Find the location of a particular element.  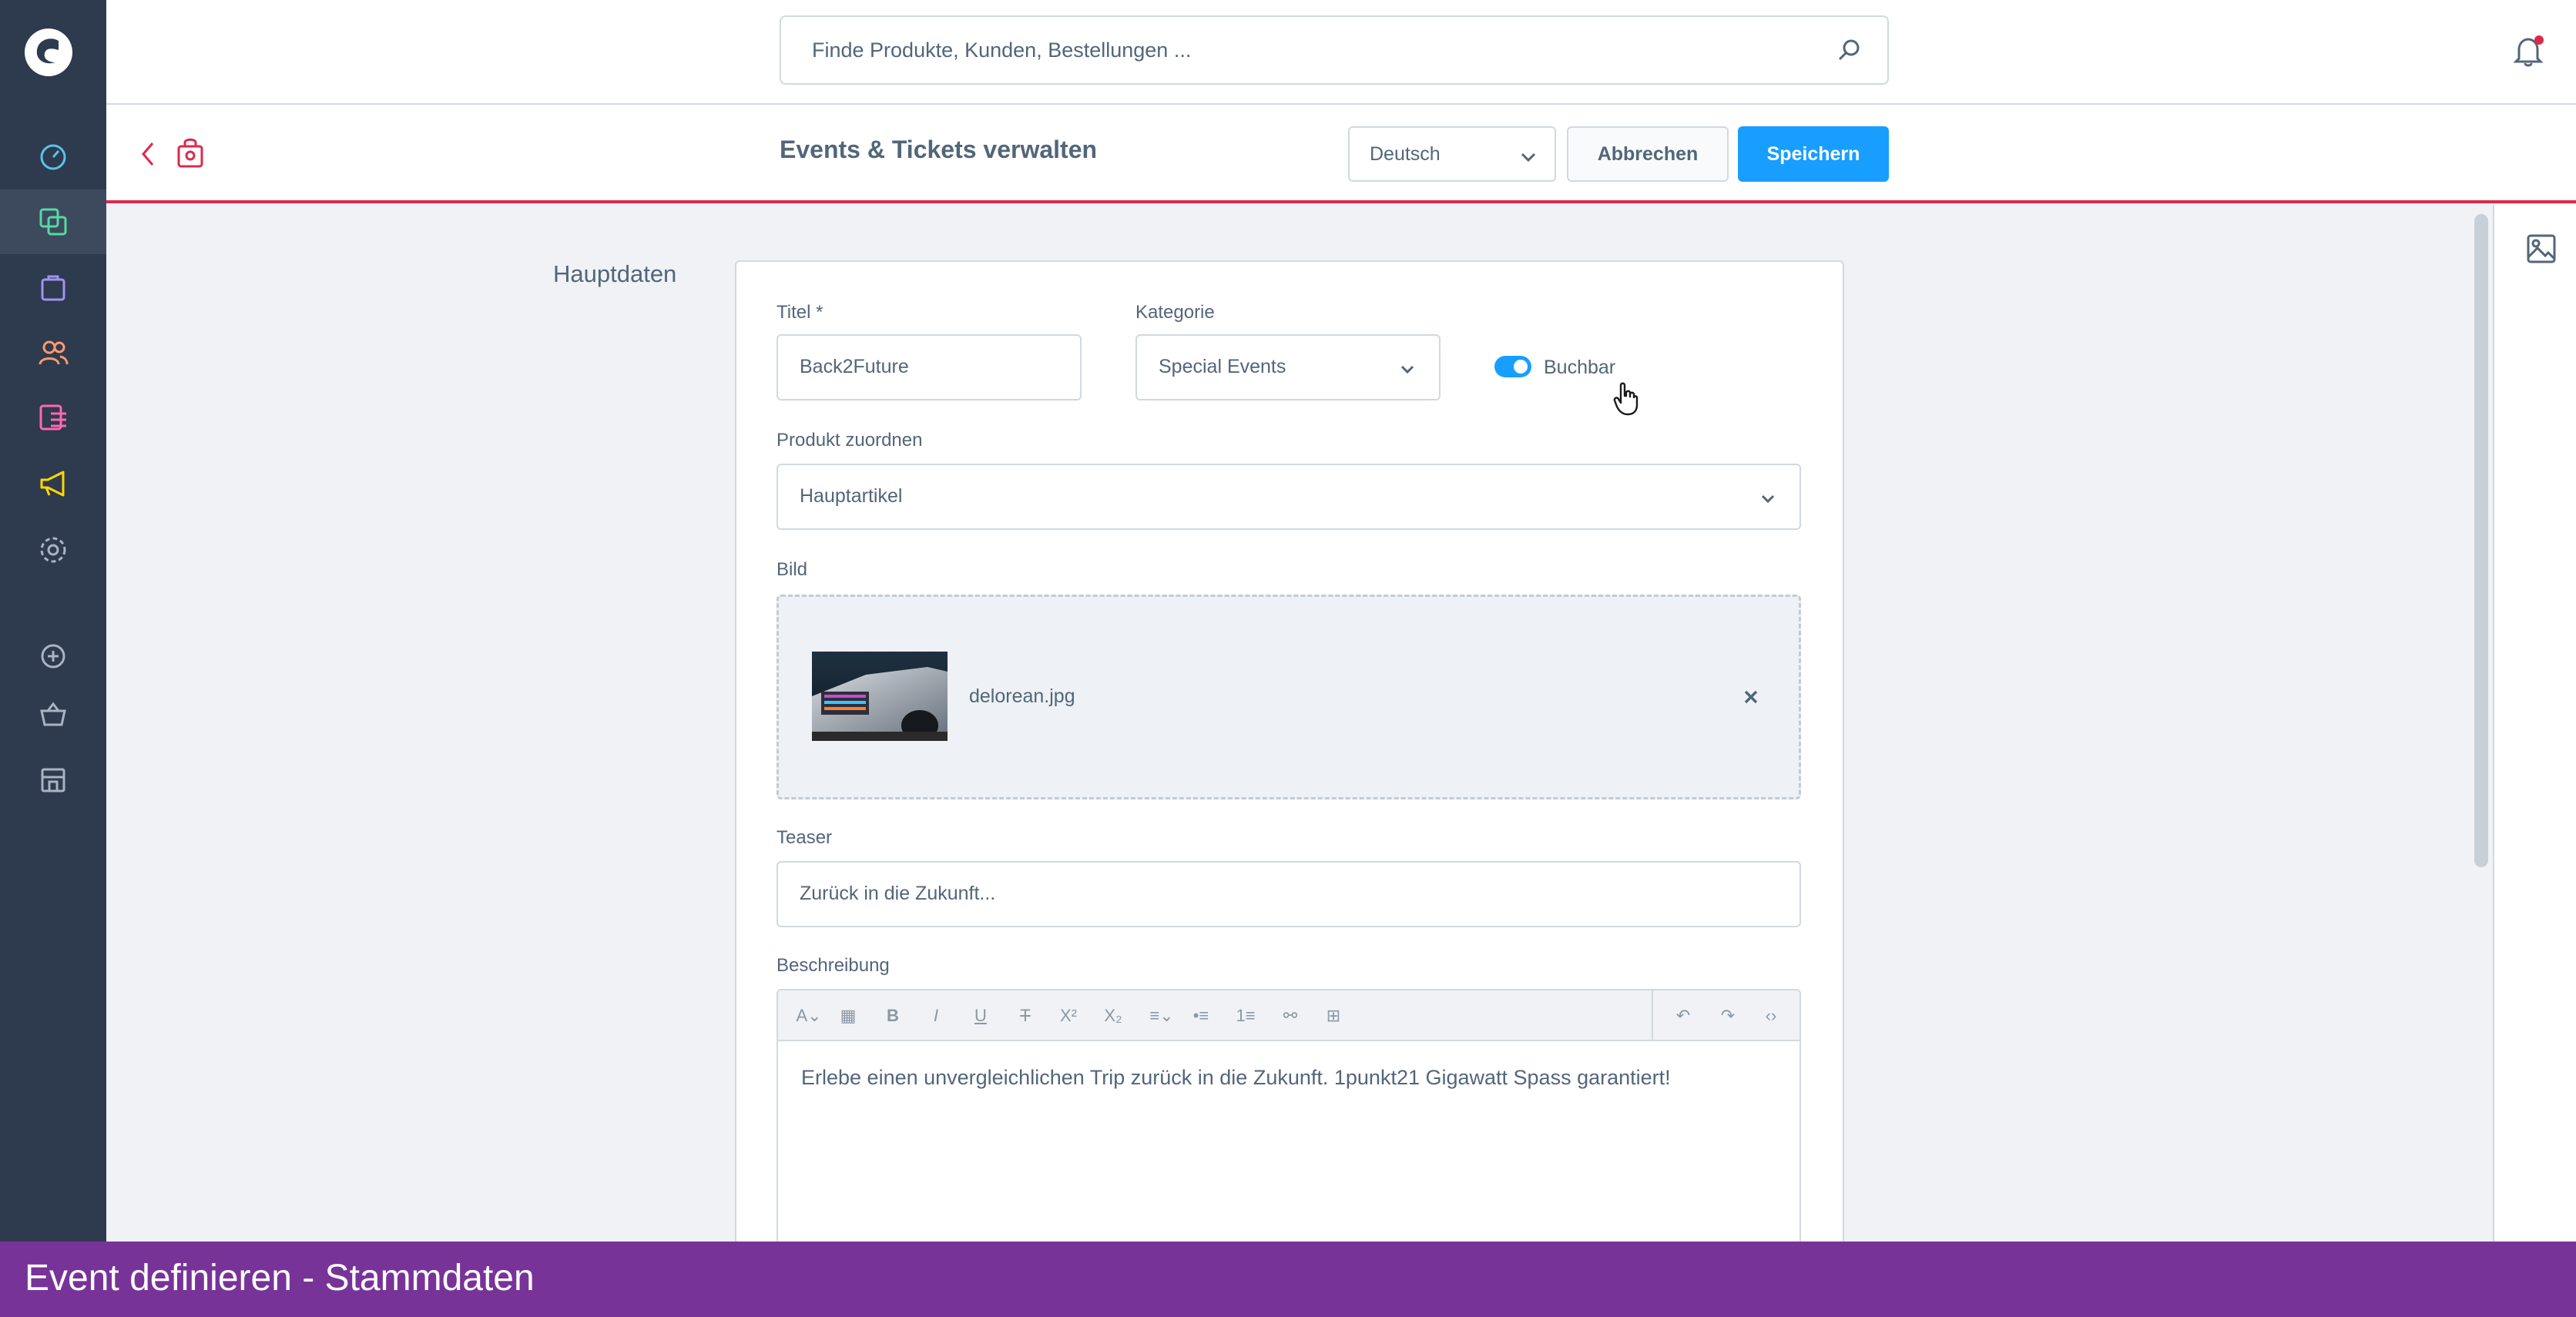

strikethrough-icon: T is located at coordinates (1025, 1016).